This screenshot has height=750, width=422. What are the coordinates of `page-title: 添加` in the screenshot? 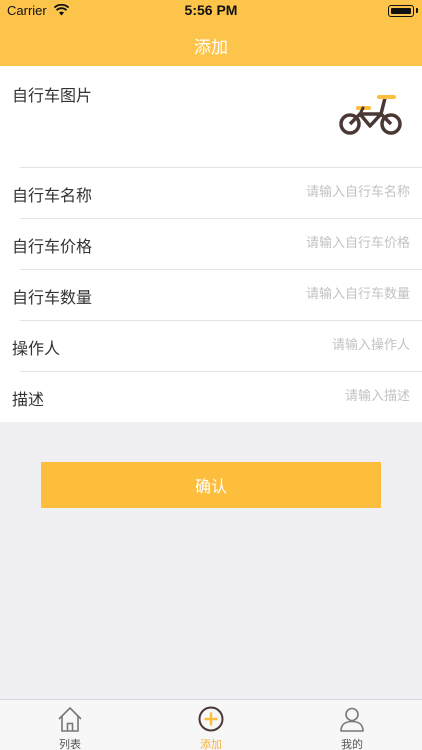 It's located at (211, 48).